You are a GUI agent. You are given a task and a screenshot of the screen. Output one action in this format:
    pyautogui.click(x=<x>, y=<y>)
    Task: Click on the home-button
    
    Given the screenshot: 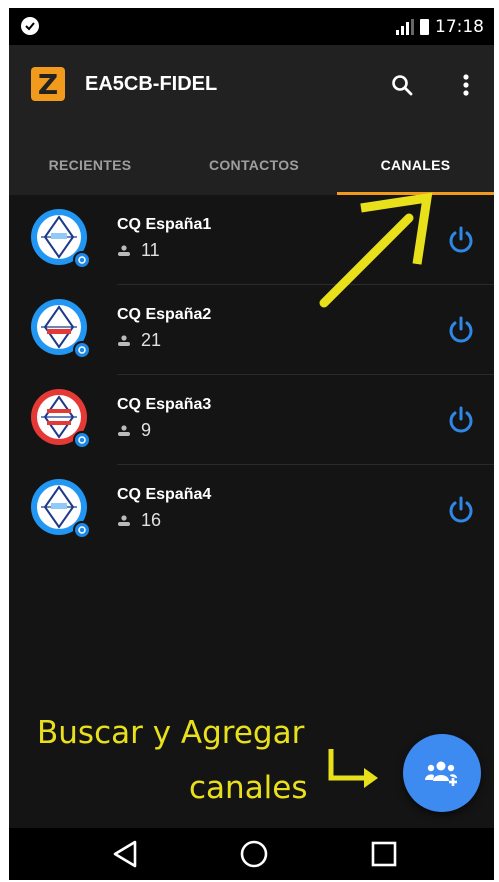 What is the action you would take?
    pyautogui.click(x=254, y=854)
    